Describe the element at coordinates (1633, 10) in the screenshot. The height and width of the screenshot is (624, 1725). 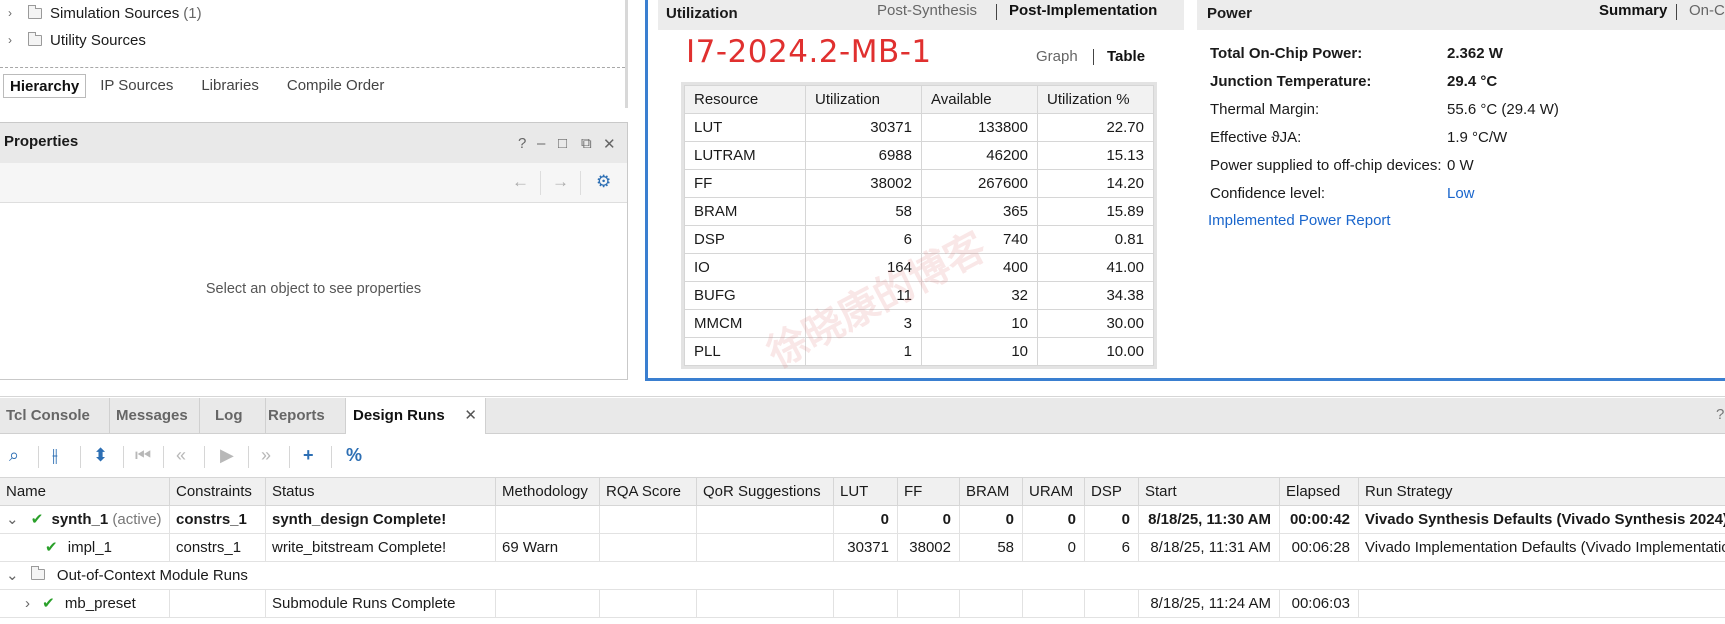
I see `tab-summary: Summary` at that location.